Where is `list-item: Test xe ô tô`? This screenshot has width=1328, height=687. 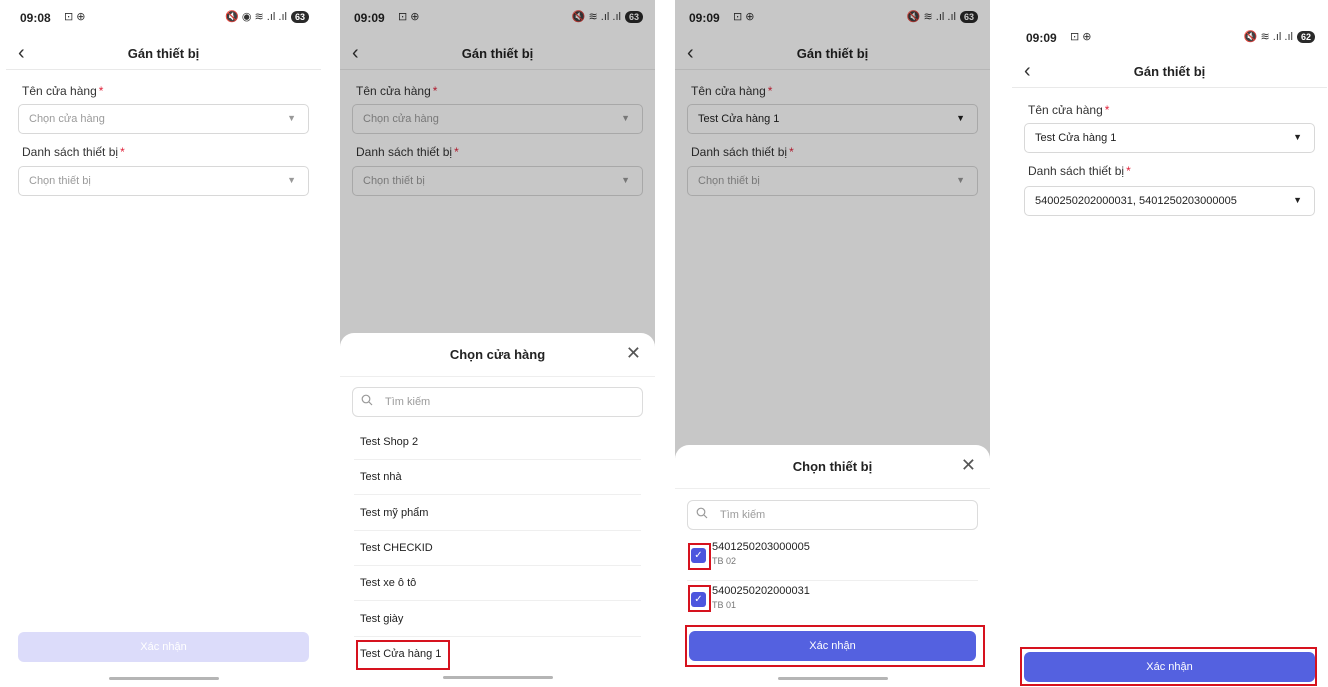
list-item: Test xe ô tô is located at coordinates (497, 583).